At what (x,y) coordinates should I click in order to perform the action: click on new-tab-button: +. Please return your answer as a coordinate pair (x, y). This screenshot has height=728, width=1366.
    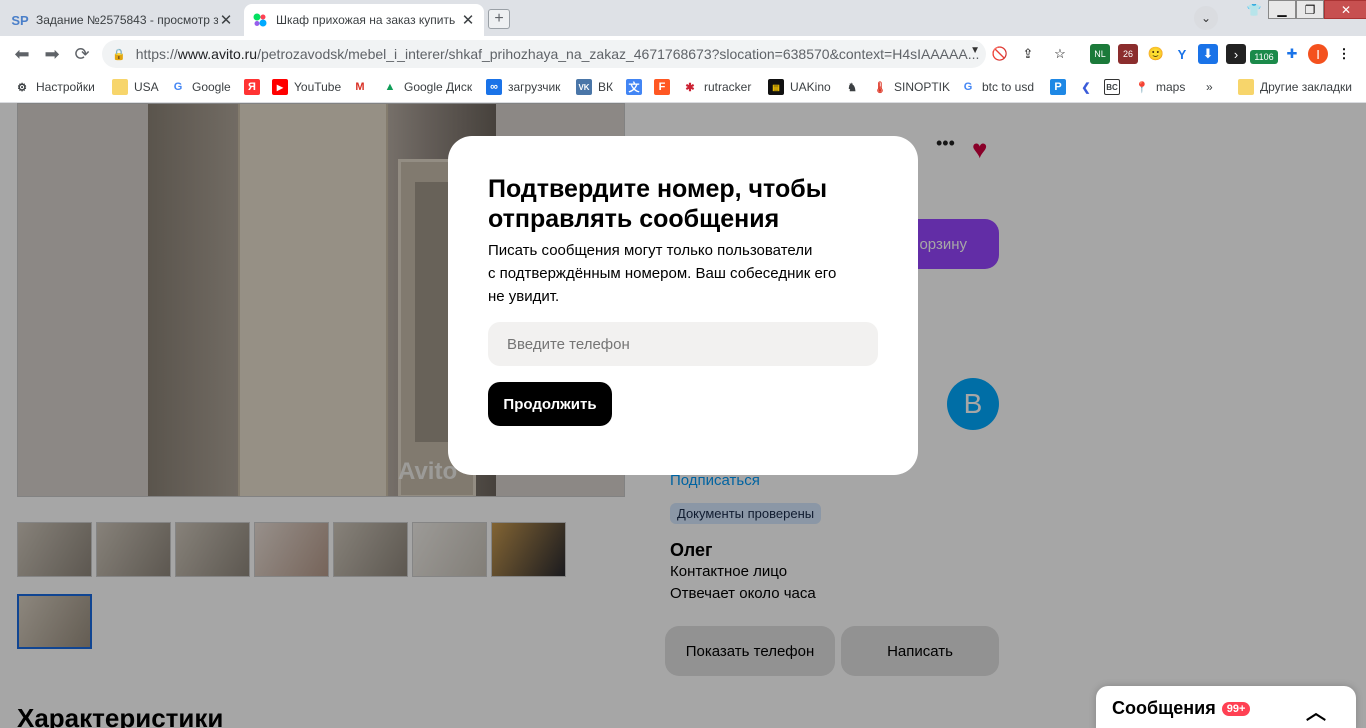
    Looking at the image, I should click on (499, 19).